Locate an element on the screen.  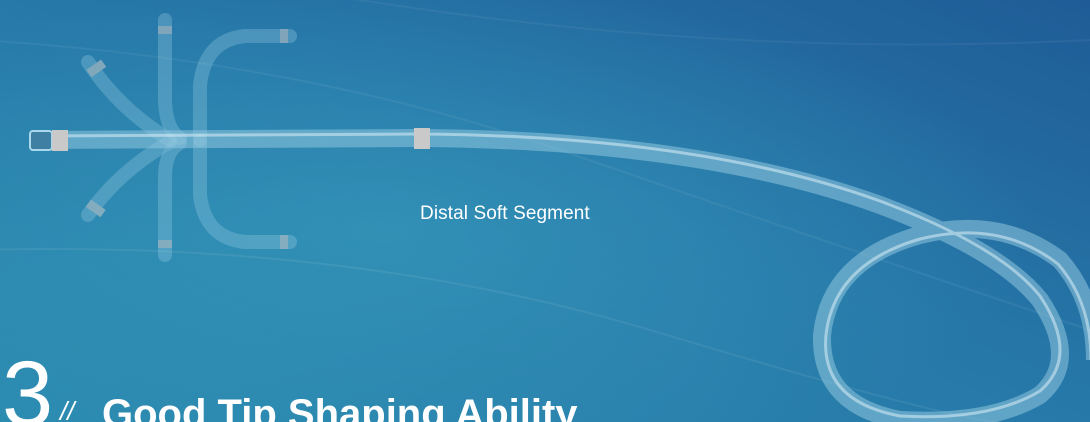
feature-title: Good Tip Shaping Ability is located at coordinates (340, 407).